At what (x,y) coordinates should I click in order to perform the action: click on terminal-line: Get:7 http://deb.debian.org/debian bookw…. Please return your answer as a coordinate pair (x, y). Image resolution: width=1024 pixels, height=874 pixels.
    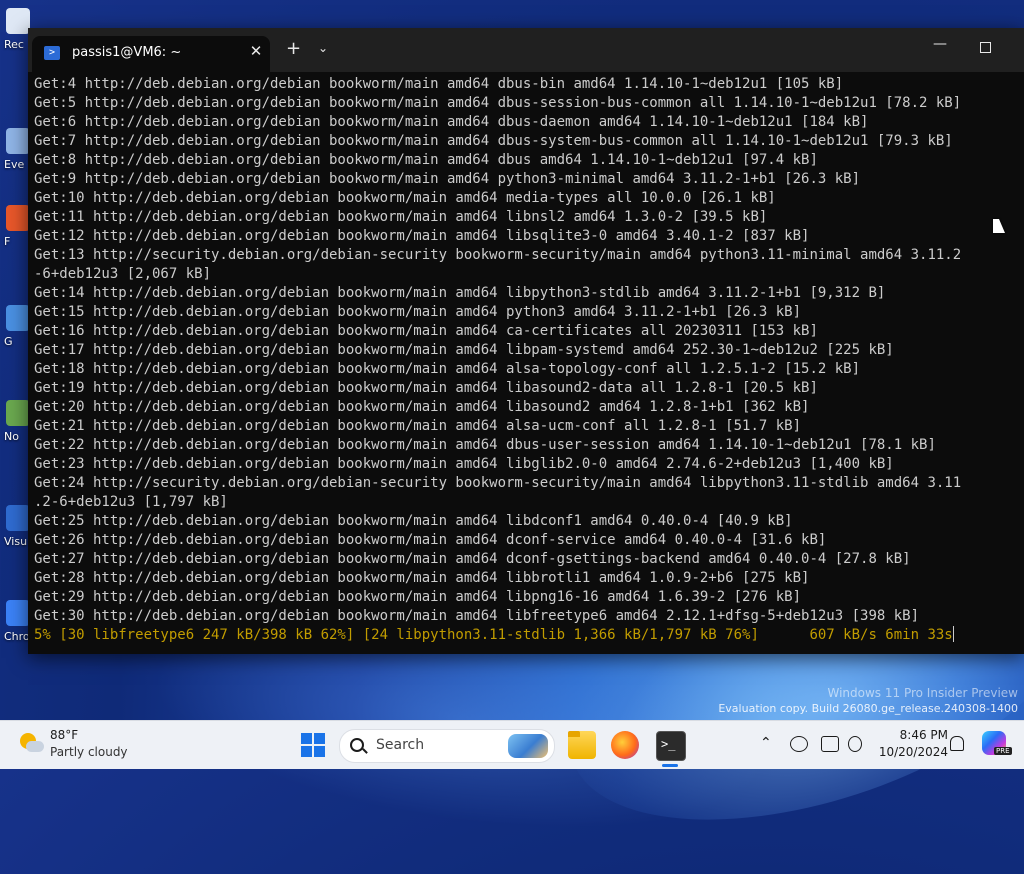
    Looking at the image, I should click on (493, 141).